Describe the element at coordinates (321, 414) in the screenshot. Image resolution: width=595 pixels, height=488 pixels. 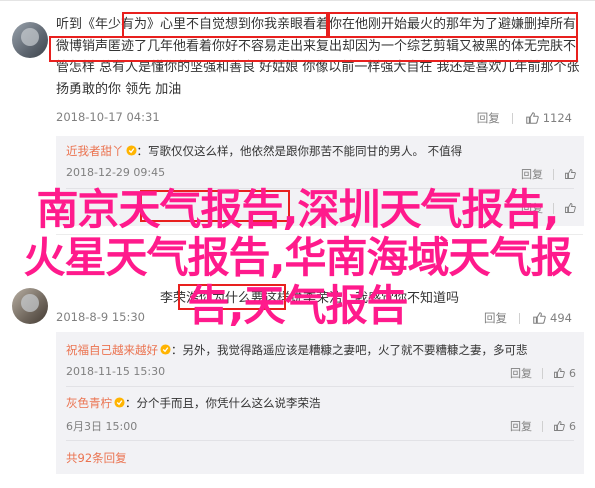
I see `reply-item: 灰色青柠 ：分个手而且，你凭什么这么说李荣浩 6月3日 15:00 回复 6` at that location.